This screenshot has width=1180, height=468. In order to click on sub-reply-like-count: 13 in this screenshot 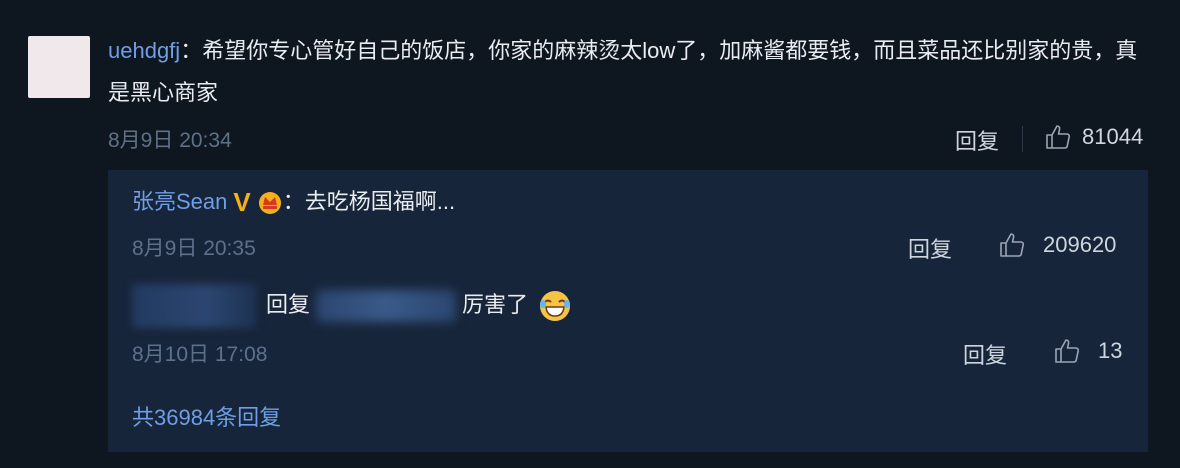, I will do `click(1110, 350)`.